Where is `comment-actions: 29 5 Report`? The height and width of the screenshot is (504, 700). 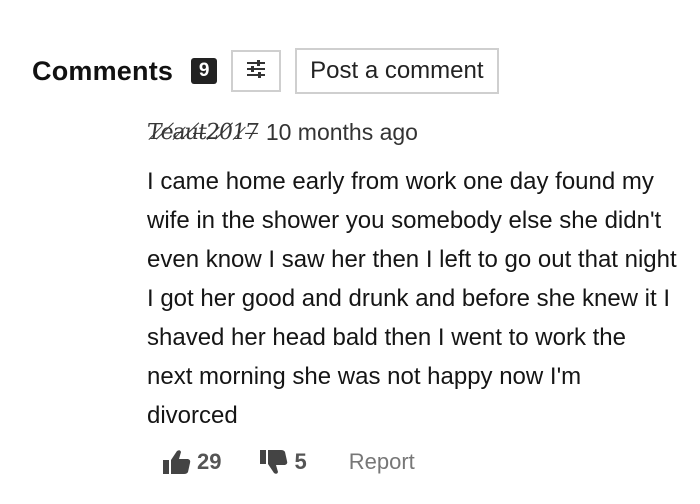
comment-actions: 29 5 Report is located at coordinates (288, 462).